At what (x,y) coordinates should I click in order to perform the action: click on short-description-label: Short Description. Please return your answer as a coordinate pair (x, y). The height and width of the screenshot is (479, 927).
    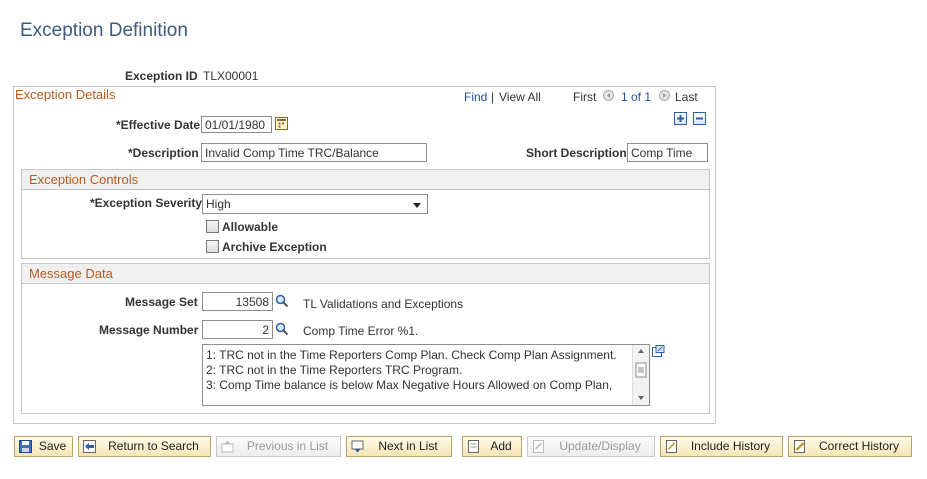
    Looking at the image, I should click on (576, 153).